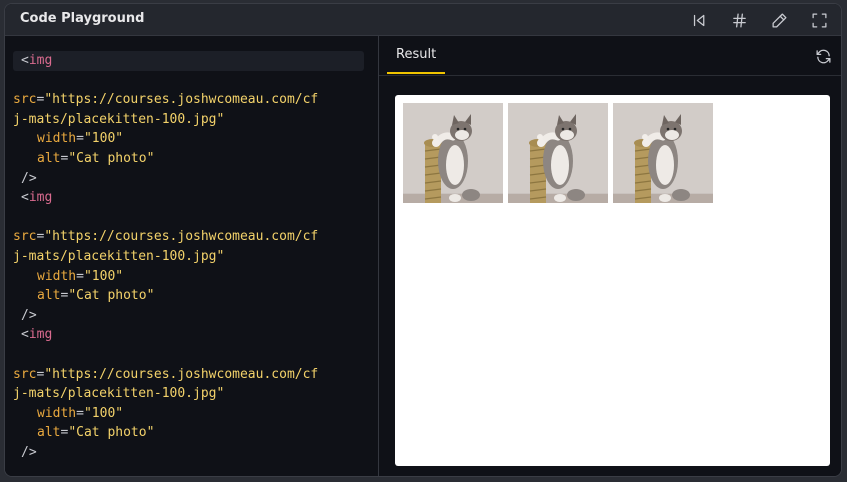 The height and width of the screenshot is (482, 847). I want to click on edit-button, so click(779, 20).